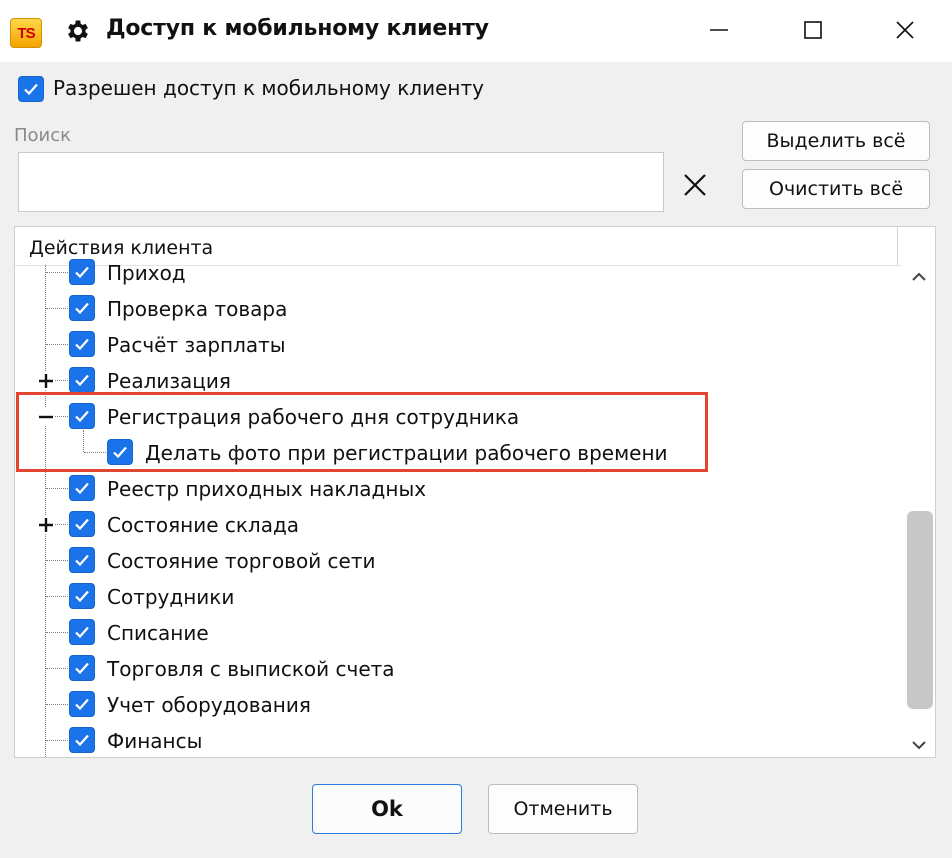 The height and width of the screenshot is (858, 952). What do you see at coordinates (267, 489) in the screenshot?
I see `tree-item-label: Реестр приходных накладных` at bounding box center [267, 489].